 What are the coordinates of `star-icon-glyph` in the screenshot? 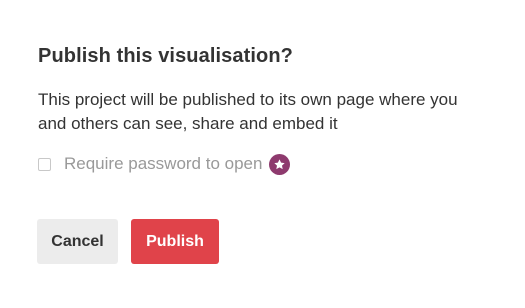 It's located at (280, 163).